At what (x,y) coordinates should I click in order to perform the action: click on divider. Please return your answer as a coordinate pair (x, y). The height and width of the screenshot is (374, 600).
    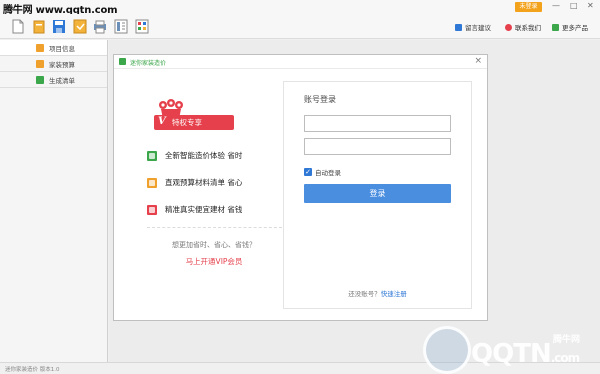
    Looking at the image, I should click on (214, 227).